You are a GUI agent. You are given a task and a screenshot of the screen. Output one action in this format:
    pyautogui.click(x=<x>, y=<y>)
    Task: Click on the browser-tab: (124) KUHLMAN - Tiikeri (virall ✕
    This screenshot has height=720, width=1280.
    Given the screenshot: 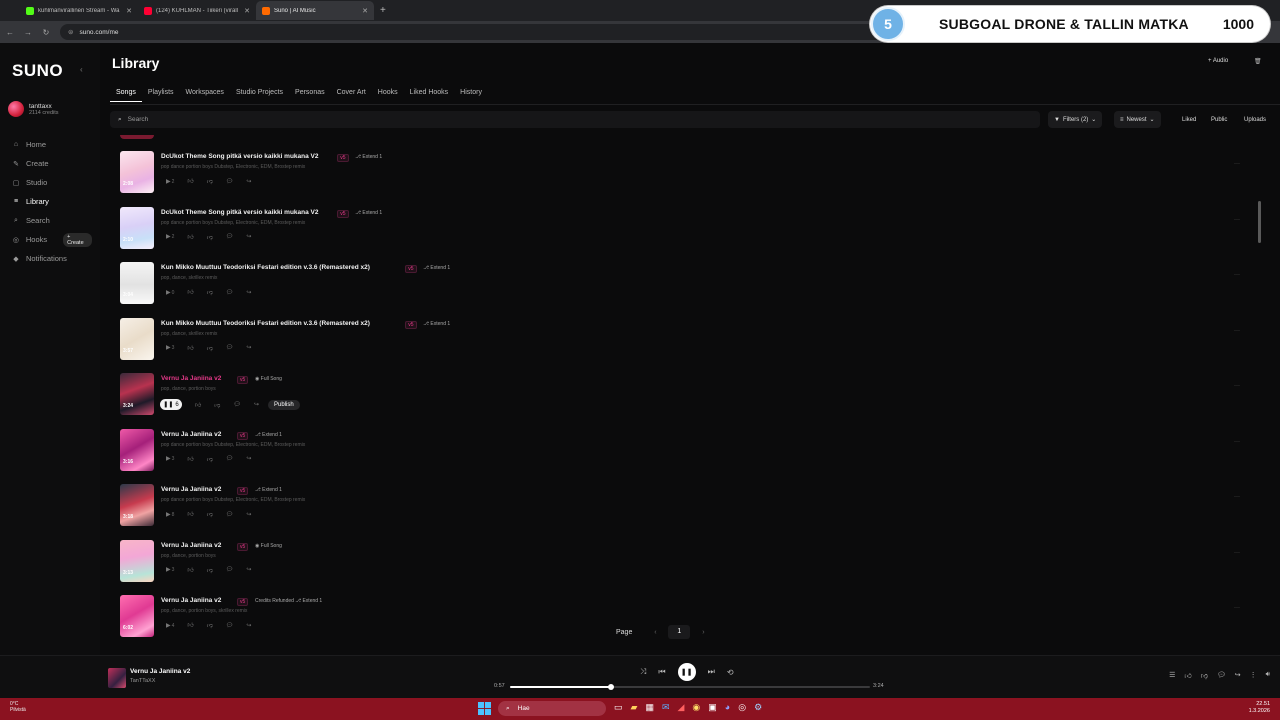 What is the action you would take?
    pyautogui.click(x=197, y=10)
    